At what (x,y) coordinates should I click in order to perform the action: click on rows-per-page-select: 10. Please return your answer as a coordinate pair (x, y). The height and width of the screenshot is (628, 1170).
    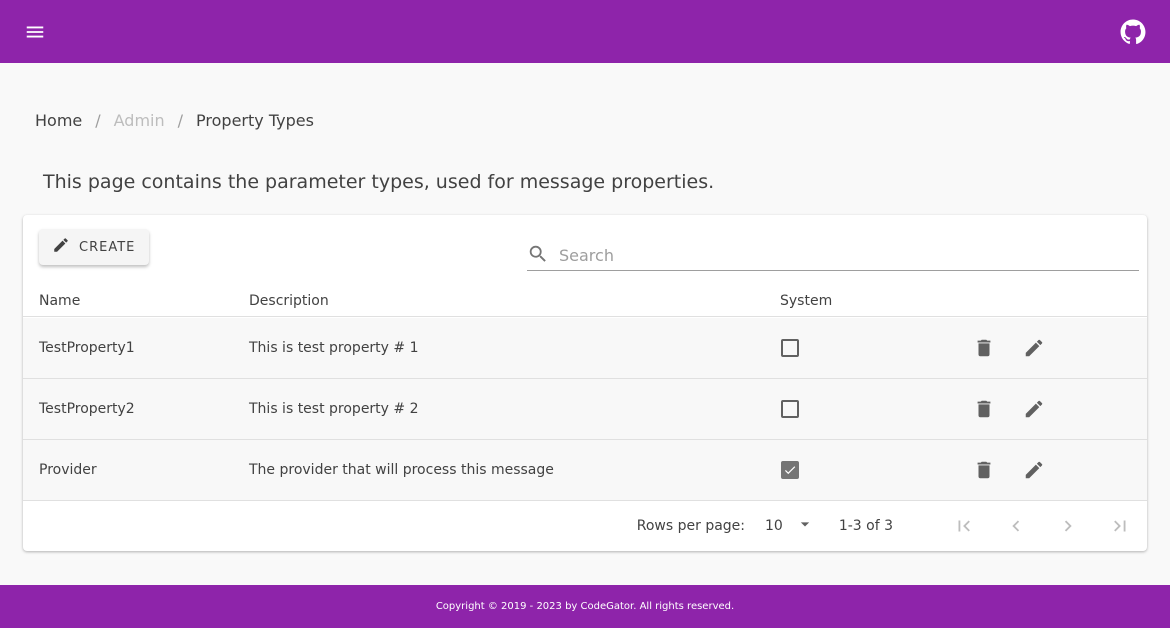
    Looking at the image, I should click on (790, 526).